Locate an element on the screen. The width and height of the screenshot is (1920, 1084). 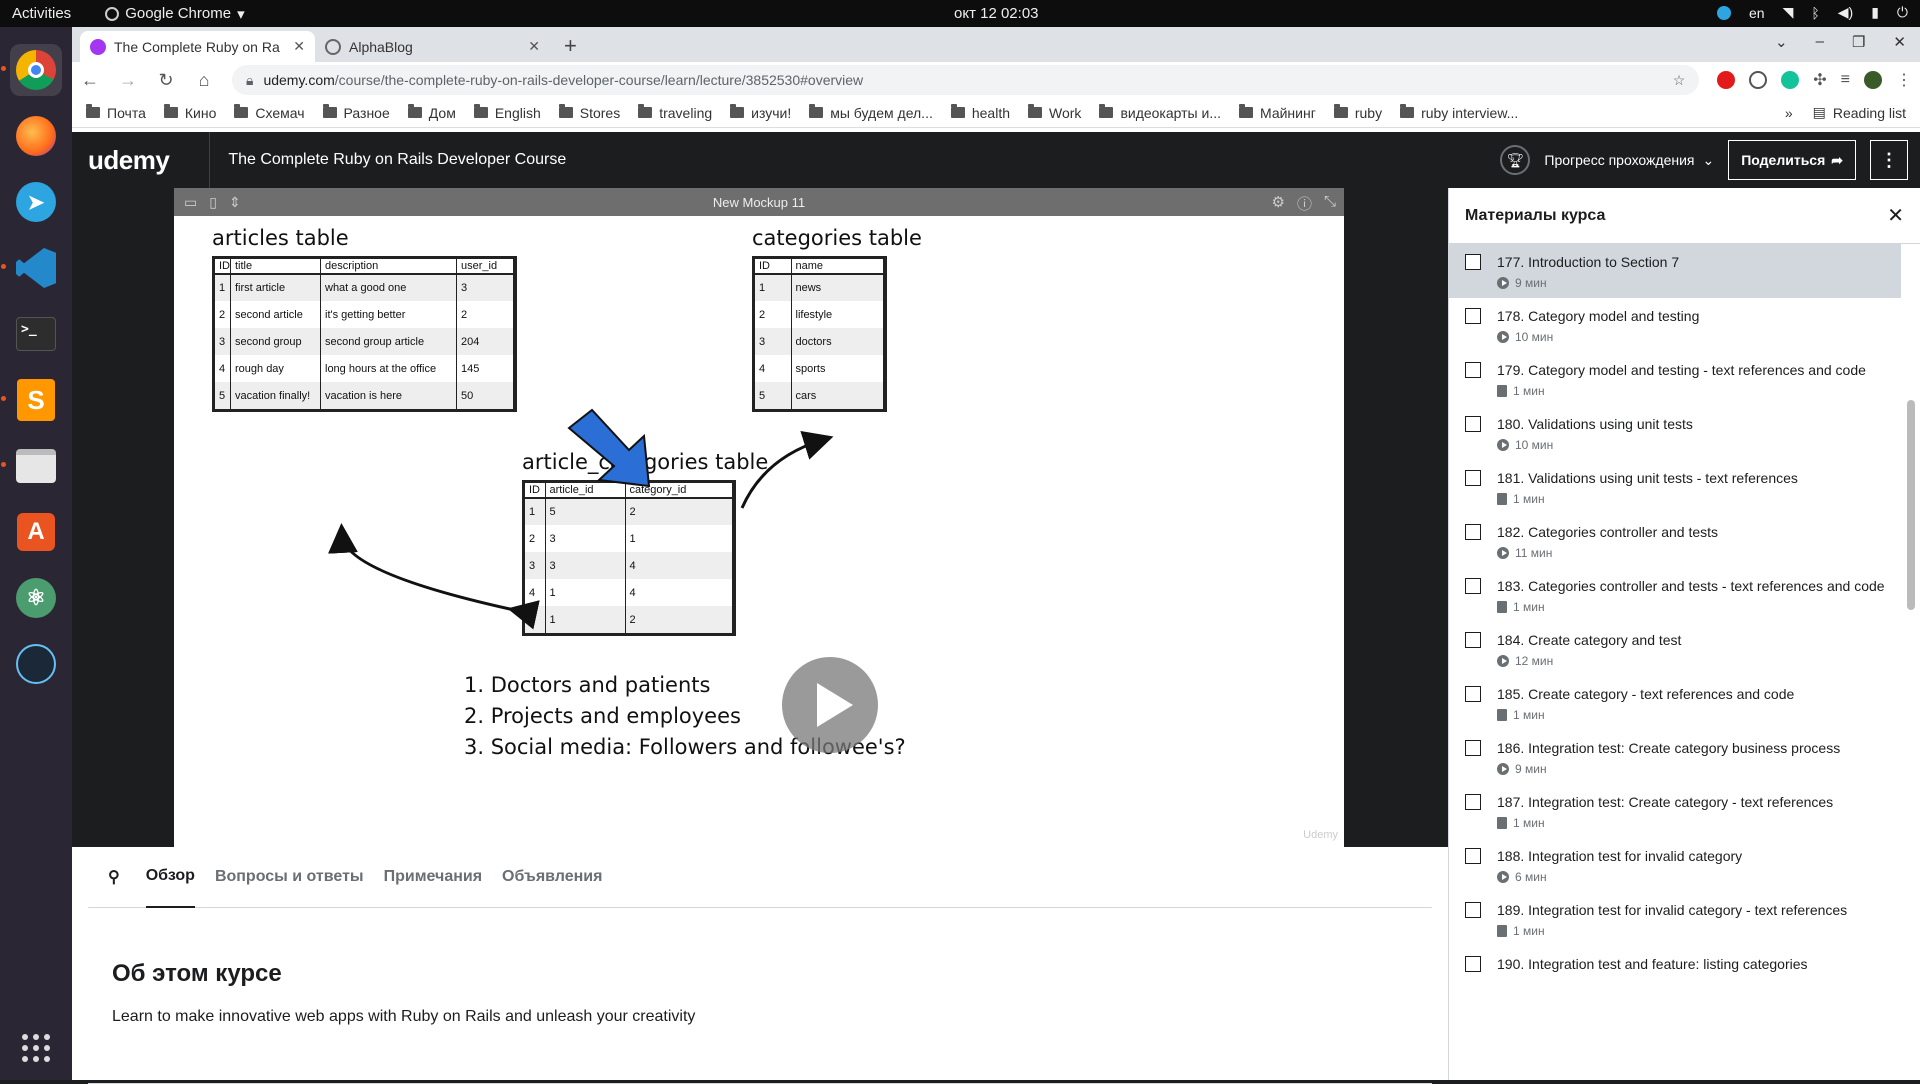
puzzle-icon: ✣ is located at coordinates (1819, 80).